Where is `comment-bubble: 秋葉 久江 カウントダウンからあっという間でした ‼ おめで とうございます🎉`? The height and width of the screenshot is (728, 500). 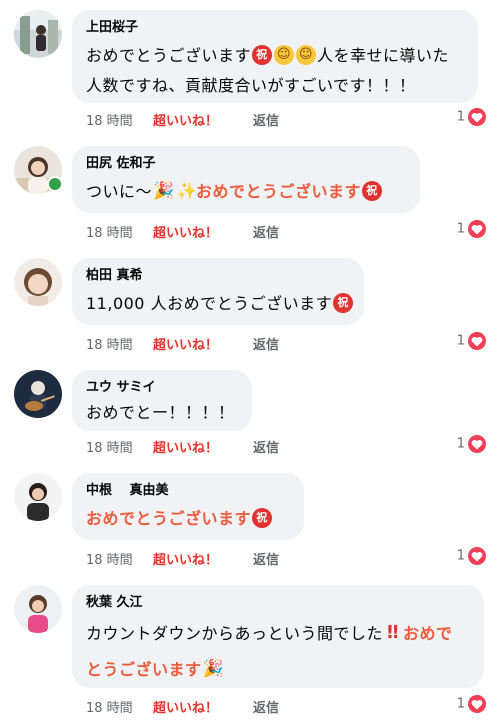
comment-bubble: 秋葉 久江 カウントダウンからあっという間でした ‼ おめで とうございます🎉 is located at coordinates (278, 636).